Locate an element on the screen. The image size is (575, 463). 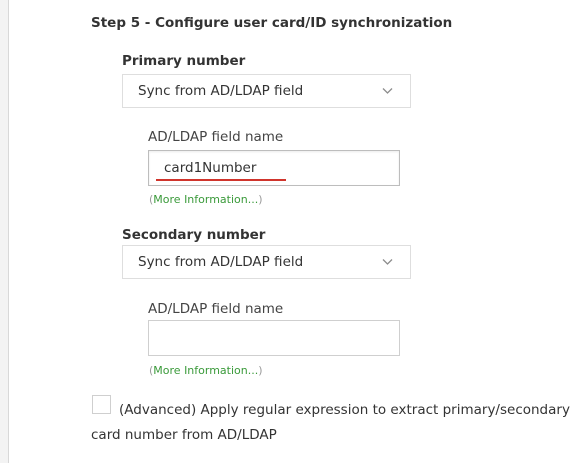
primary-more-info: (More Information...) is located at coordinates (206, 199).